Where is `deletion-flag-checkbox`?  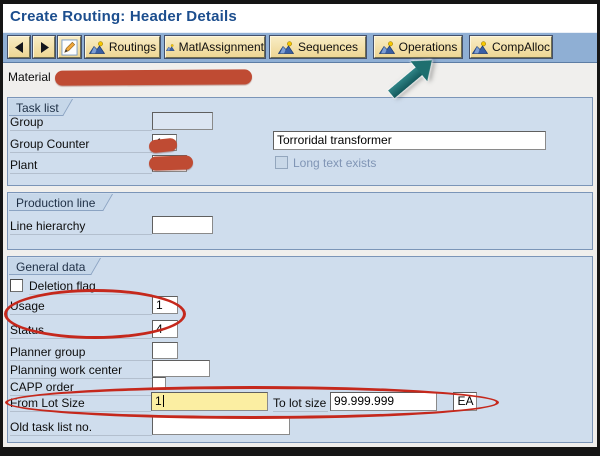
deletion-flag-checkbox is located at coordinates (16, 285).